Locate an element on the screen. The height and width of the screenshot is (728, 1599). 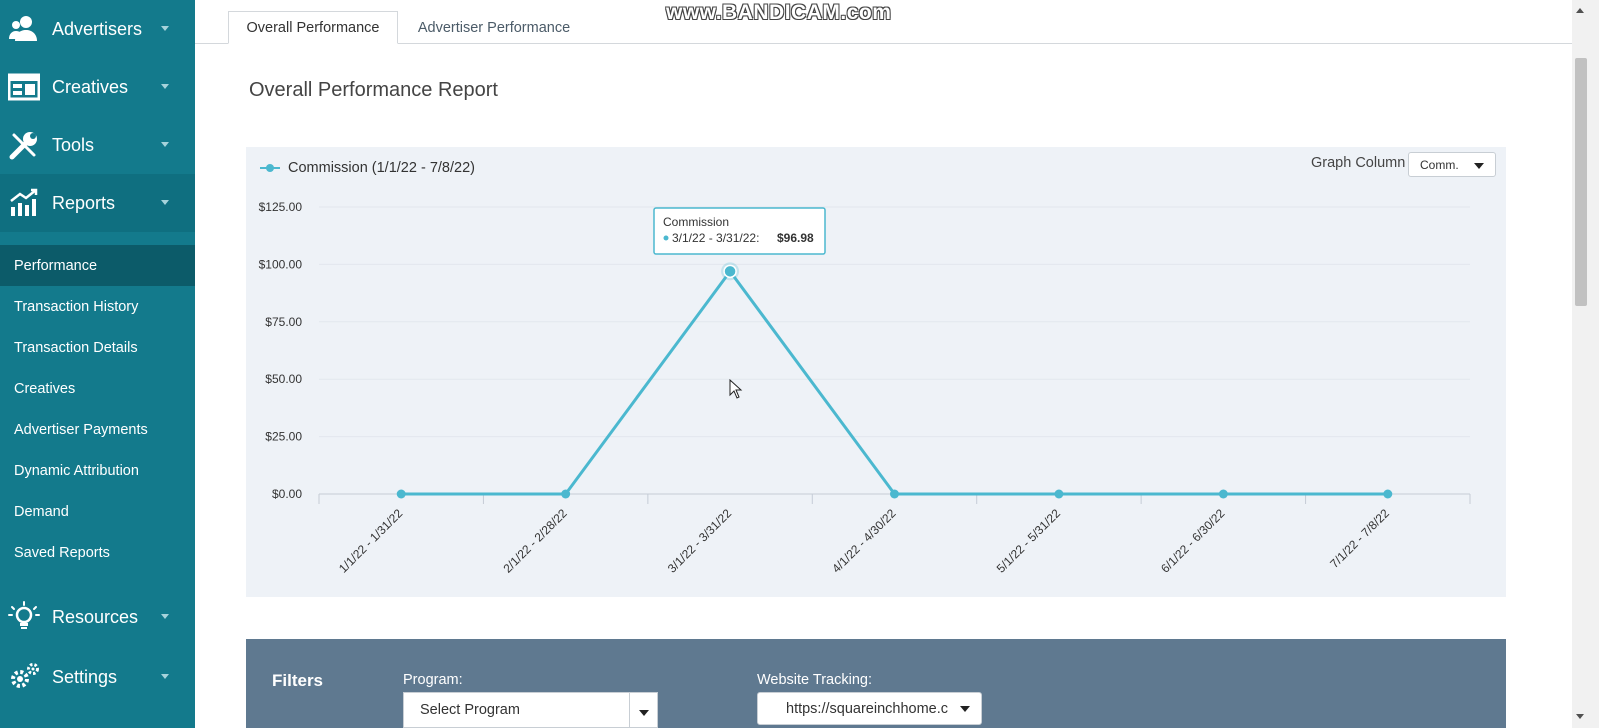
nav-settings: Settings is located at coordinates (97, 677).